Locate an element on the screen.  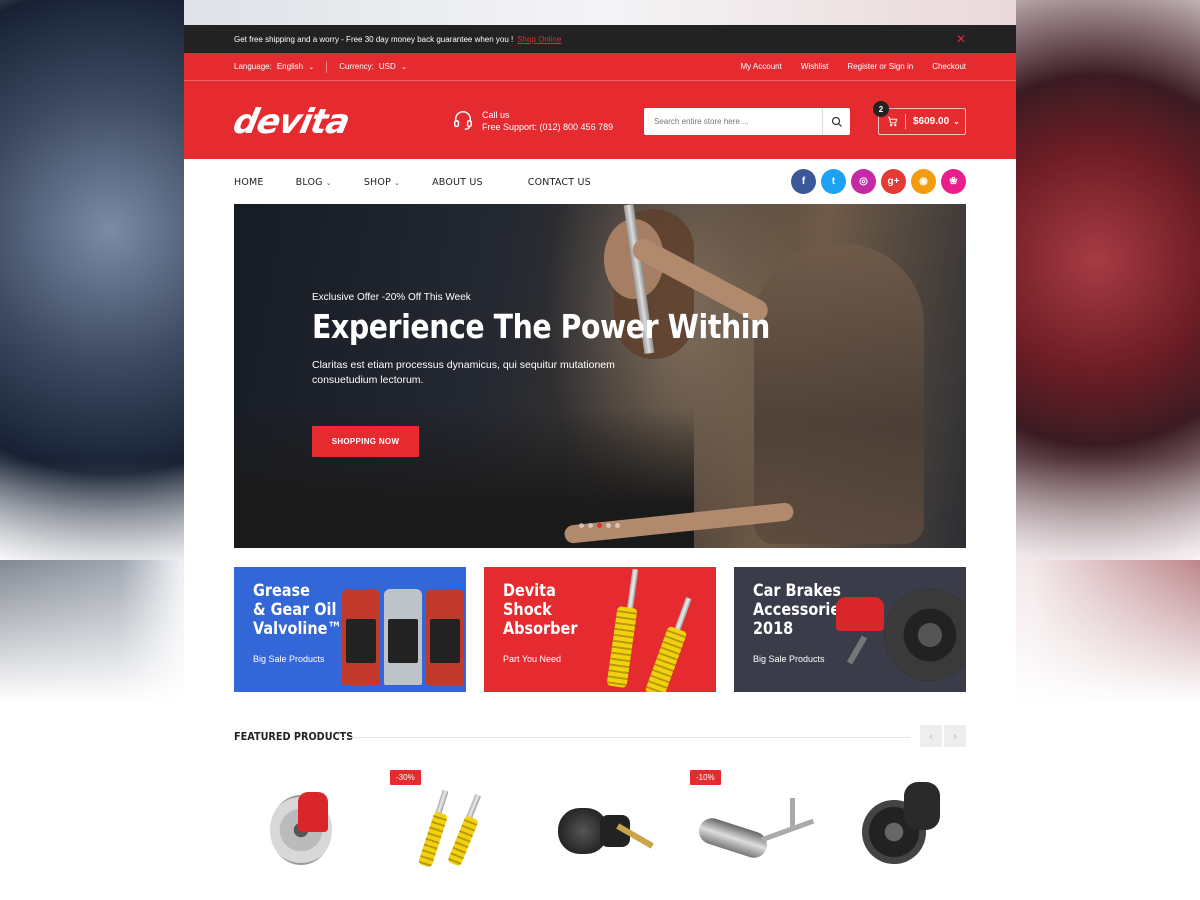
support-info: Call us Free Support: (012) 800 456 789 is located at coordinates (532, 121).